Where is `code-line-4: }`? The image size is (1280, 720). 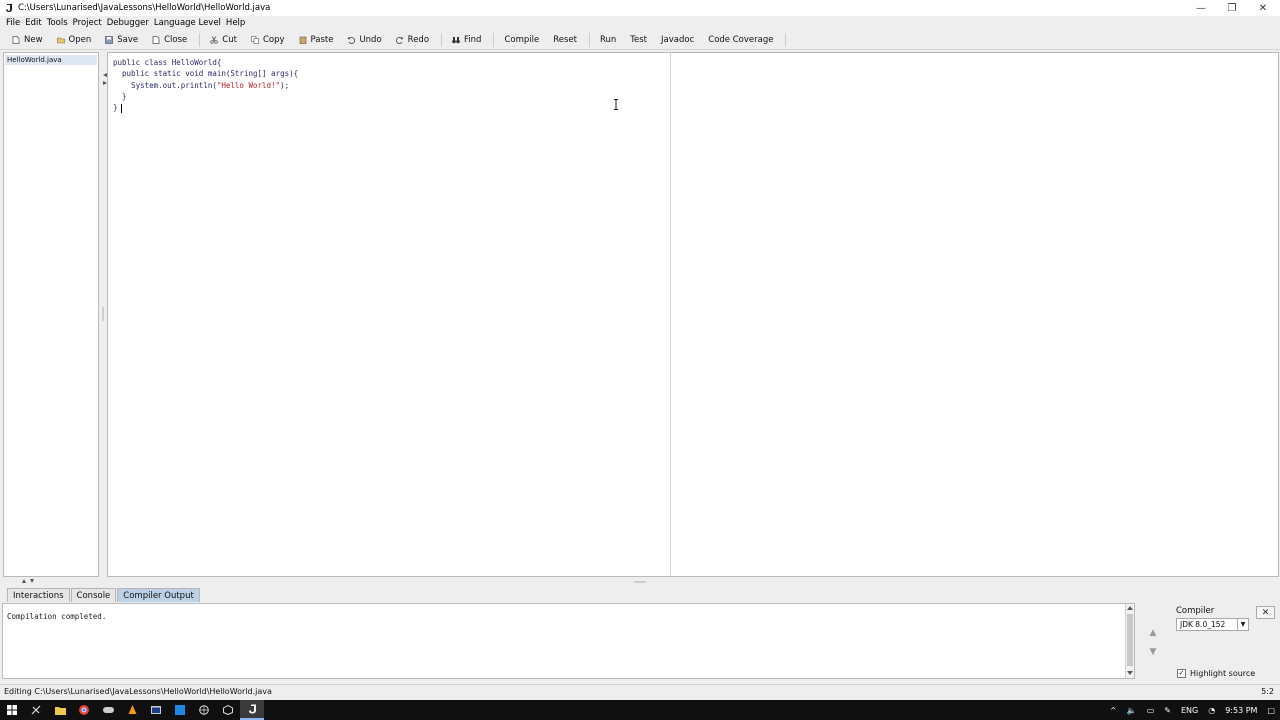
code-line-4: } is located at coordinates (120, 96).